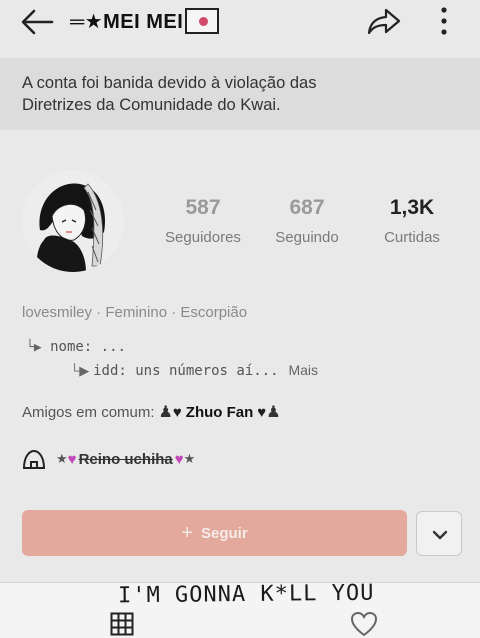 The width and height of the screenshot is (480, 638). What do you see at coordinates (88, 412) in the screenshot?
I see `mutual-friends-label: Amigos em comum:` at bounding box center [88, 412].